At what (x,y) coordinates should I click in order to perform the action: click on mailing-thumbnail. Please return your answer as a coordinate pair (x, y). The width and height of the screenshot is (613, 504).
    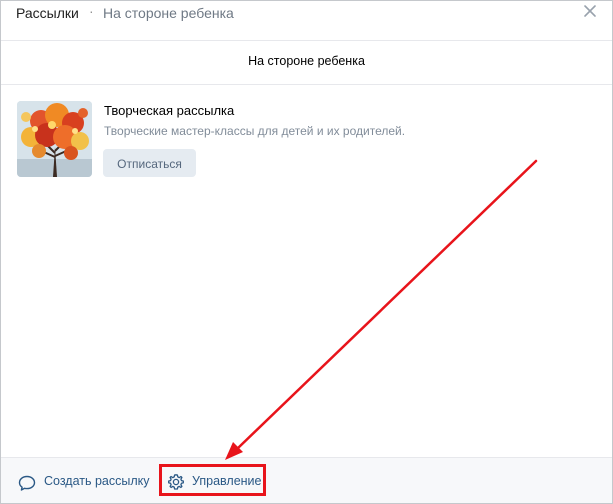
    Looking at the image, I should click on (54, 139).